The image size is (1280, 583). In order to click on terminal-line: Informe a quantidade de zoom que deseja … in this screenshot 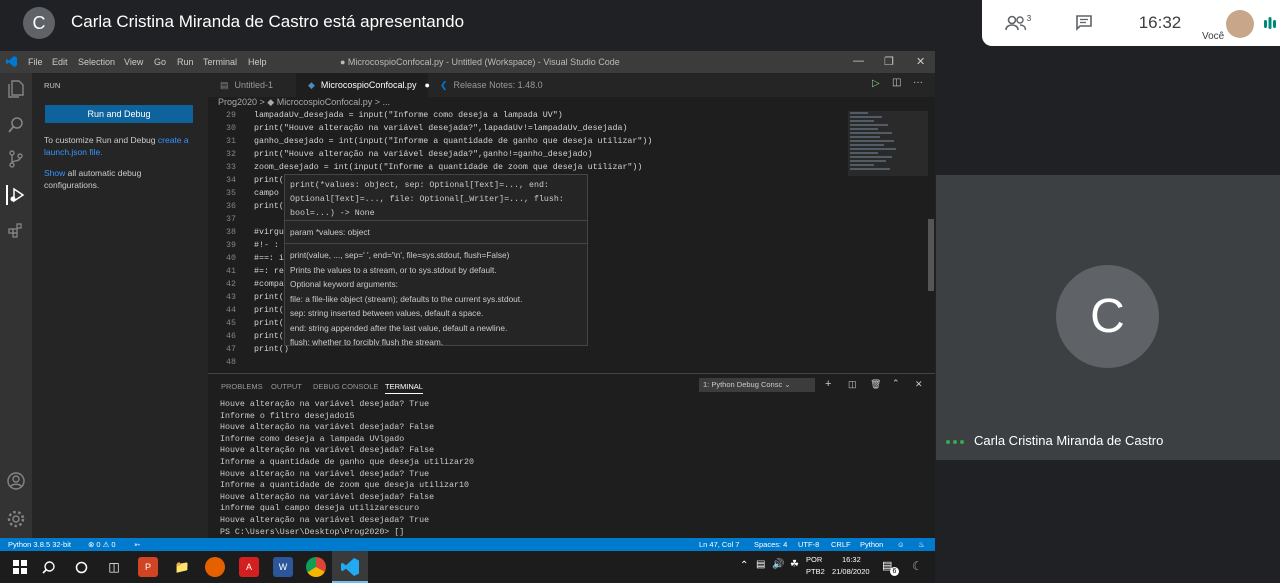, I will do `click(344, 486)`.